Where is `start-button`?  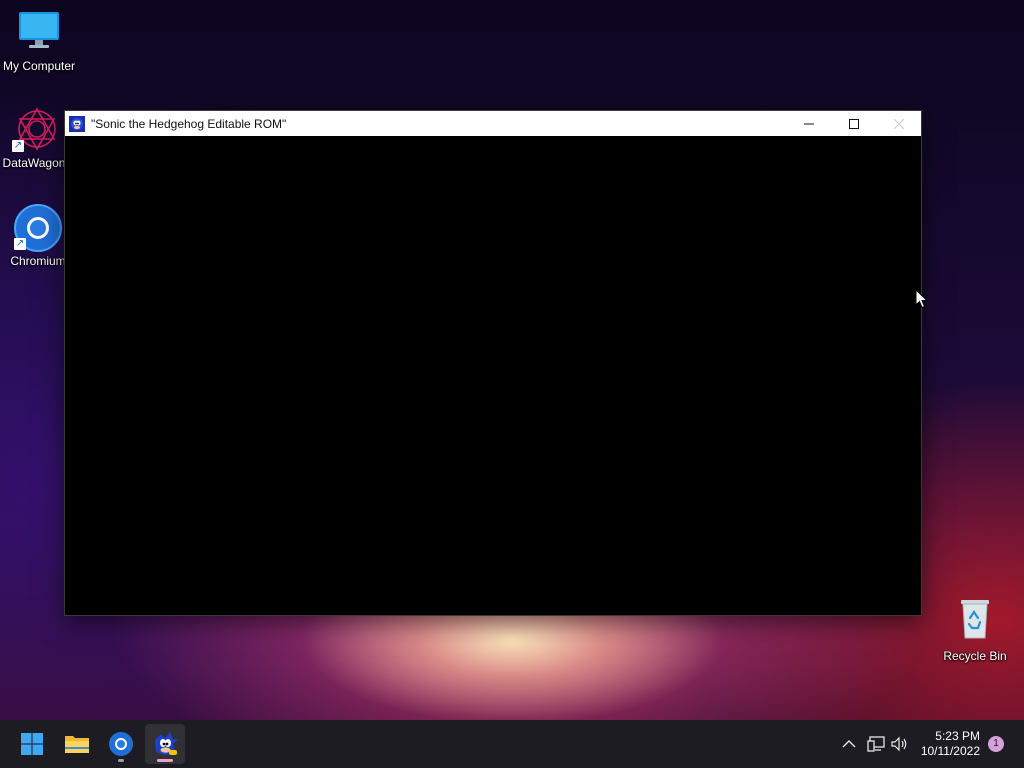 start-button is located at coordinates (32, 744).